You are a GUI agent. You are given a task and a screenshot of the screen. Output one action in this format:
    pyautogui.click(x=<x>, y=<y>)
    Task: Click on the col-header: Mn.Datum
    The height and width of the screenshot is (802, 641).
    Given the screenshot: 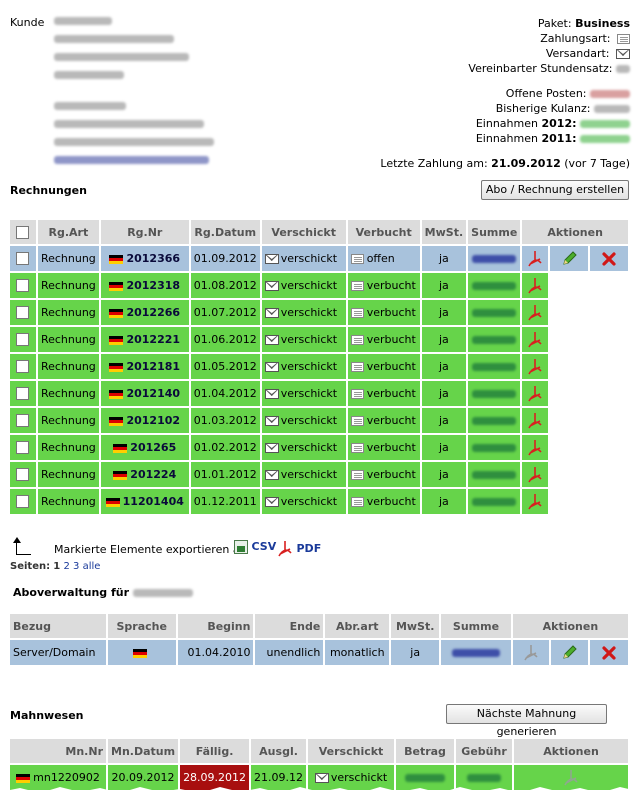 What is the action you would take?
    pyautogui.click(x=143, y=751)
    